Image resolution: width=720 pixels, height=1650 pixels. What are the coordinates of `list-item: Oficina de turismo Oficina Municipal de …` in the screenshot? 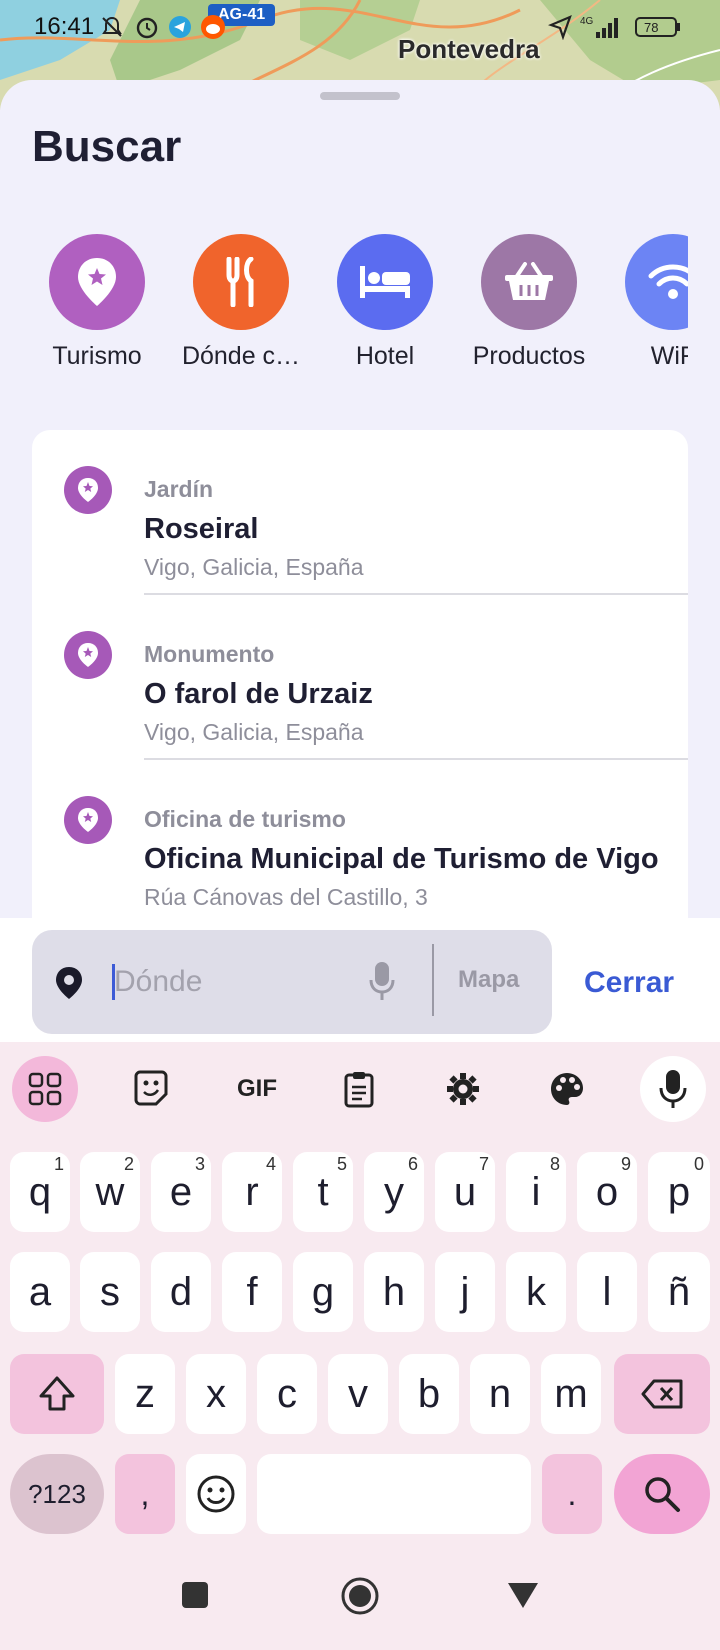 It's located at (360, 842).